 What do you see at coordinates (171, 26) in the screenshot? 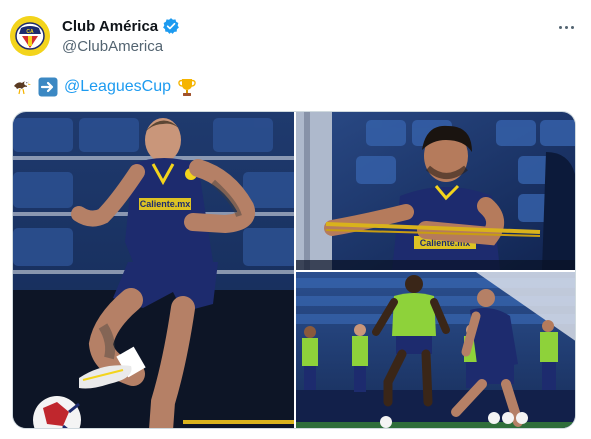
I see `verified-badge-icon` at bounding box center [171, 26].